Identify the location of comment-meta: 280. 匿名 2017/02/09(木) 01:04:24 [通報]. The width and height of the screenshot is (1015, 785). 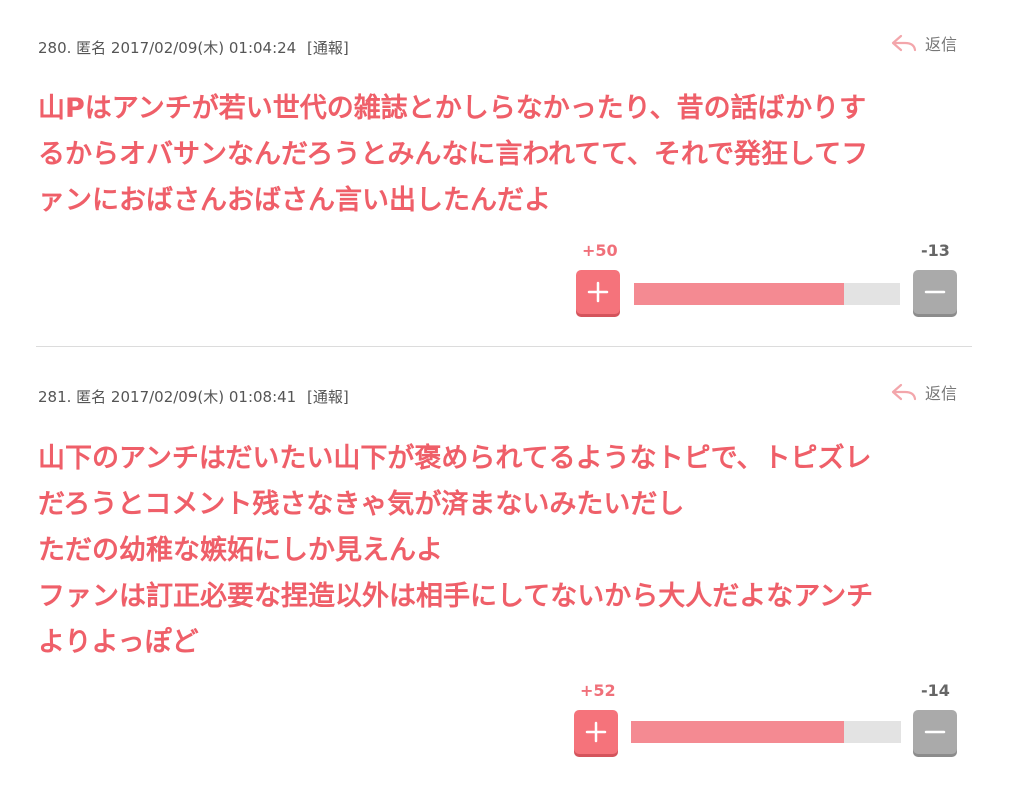
(193, 47).